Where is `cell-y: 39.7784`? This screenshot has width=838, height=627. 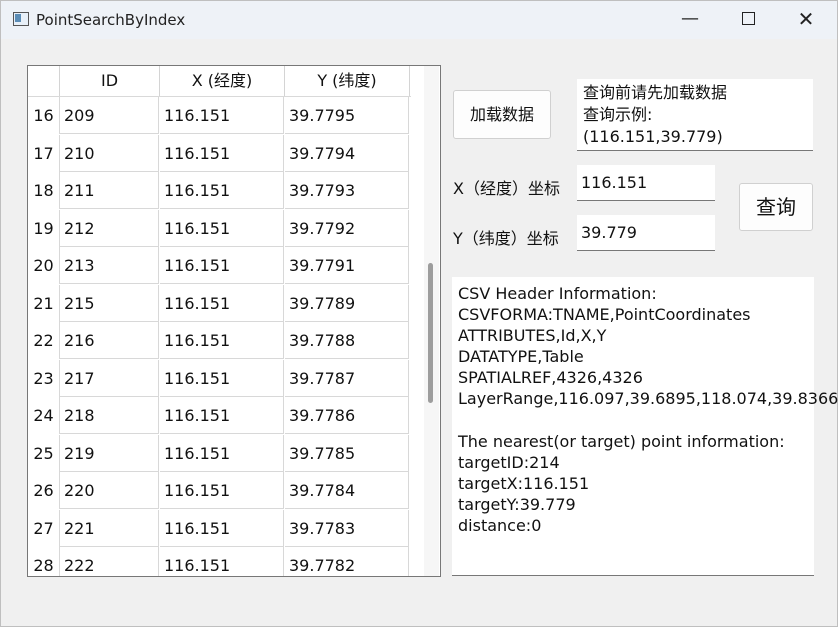
cell-y: 39.7784 is located at coordinates (347, 490).